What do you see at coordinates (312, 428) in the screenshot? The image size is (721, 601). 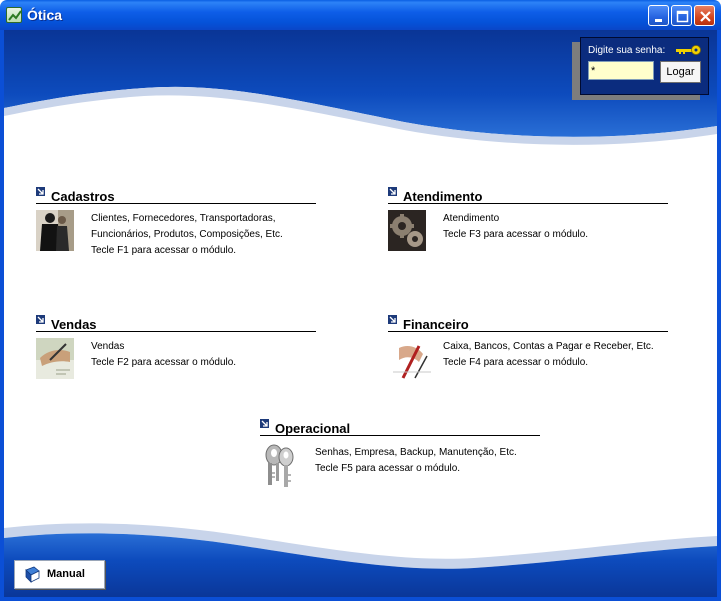 I see `module-title: Operacional` at bounding box center [312, 428].